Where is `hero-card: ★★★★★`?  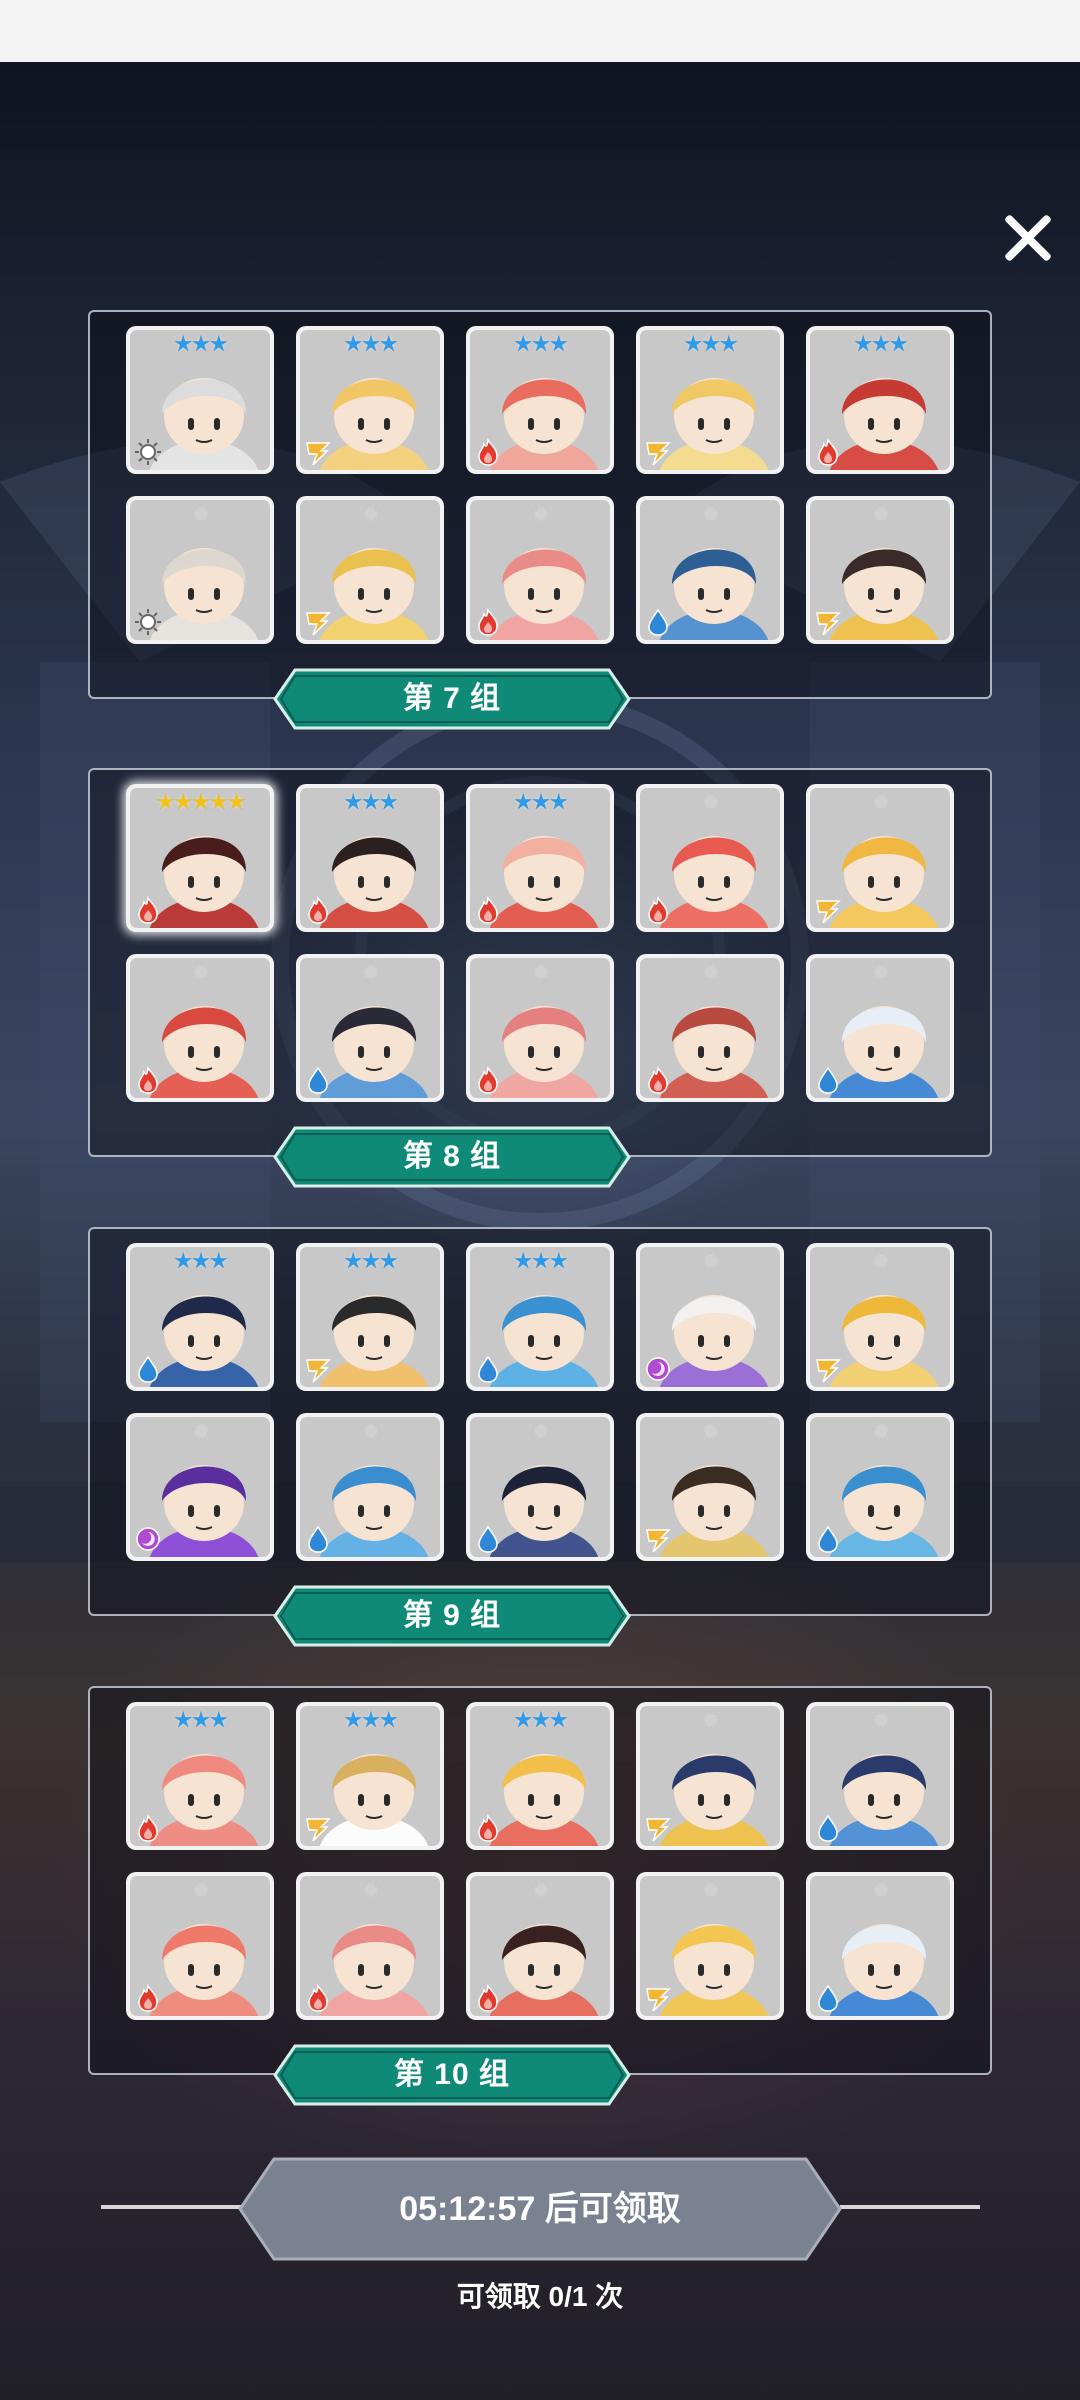 hero-card: ★★★★★ is located at coordinates (200, 858).